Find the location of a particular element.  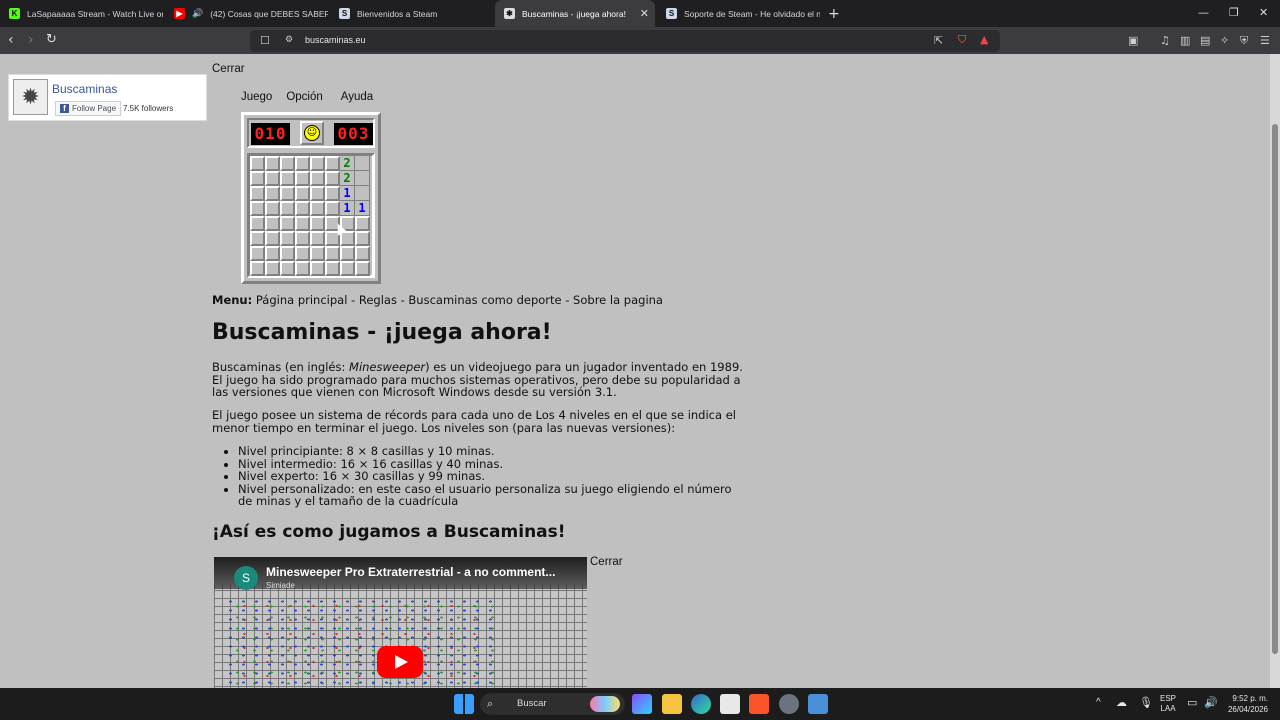

tab-youtube: ▶ 🔊 (42) Cosas que DEBES SABER ant is located at coordinates (246, 13).